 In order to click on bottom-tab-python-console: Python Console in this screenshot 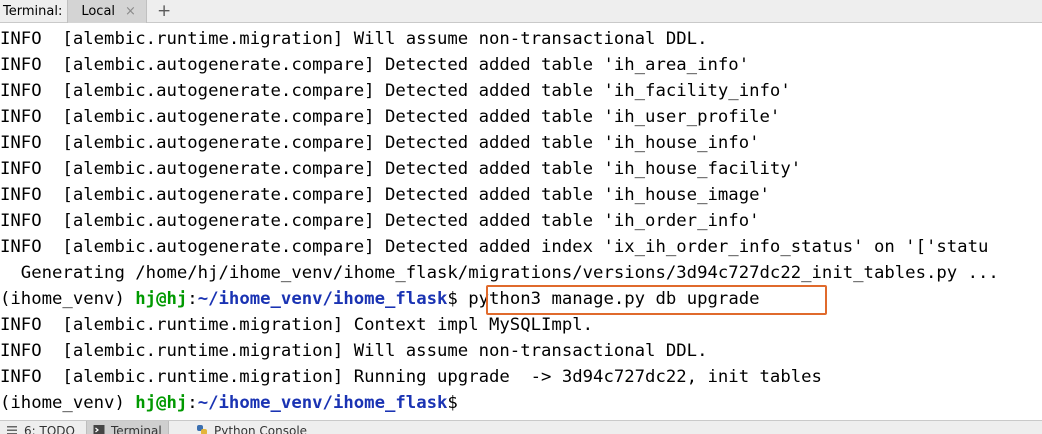, I will do `click(251, 429)`.